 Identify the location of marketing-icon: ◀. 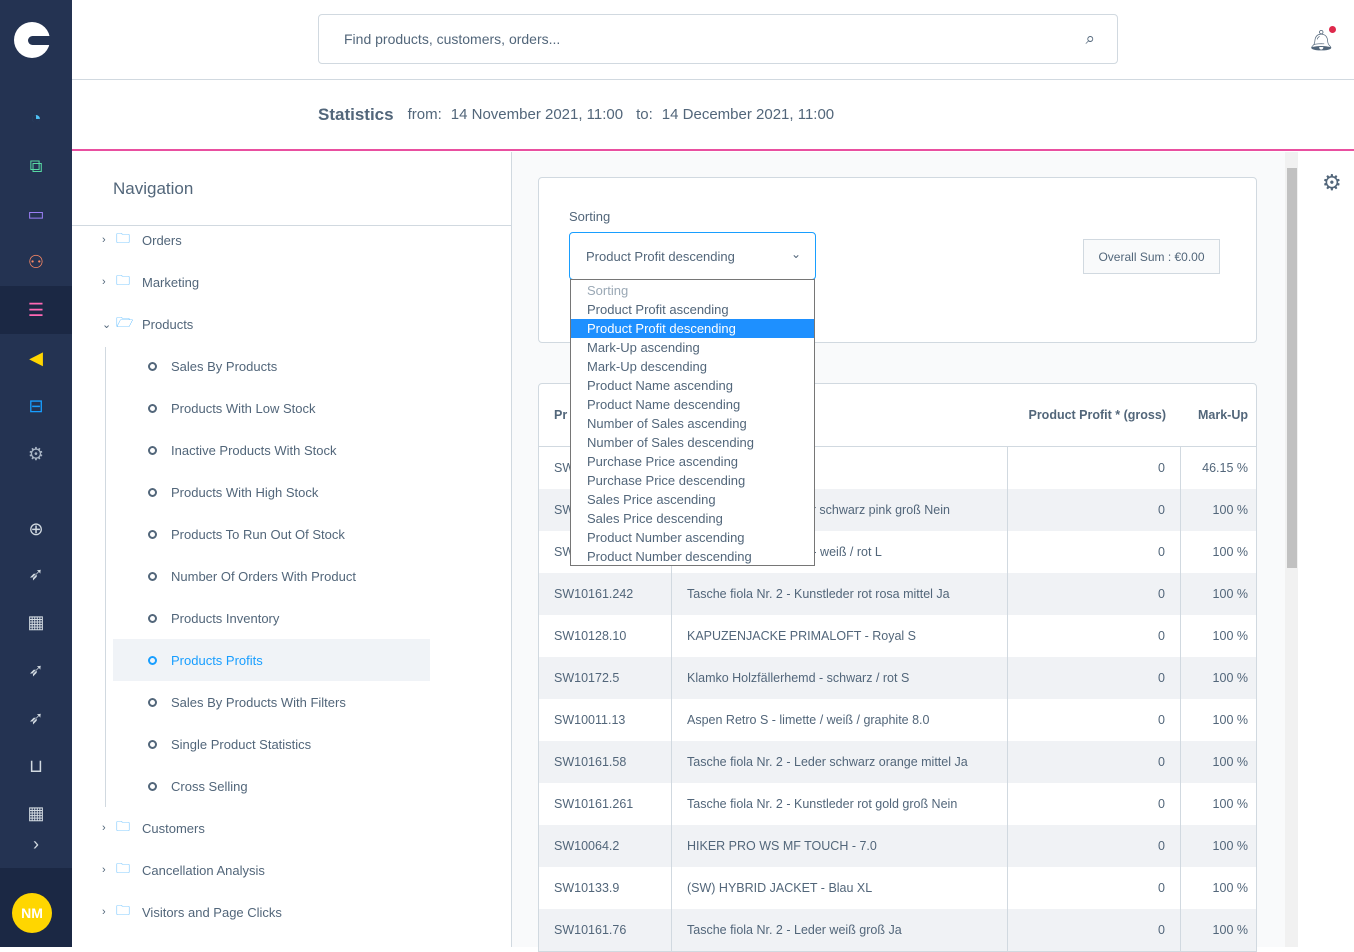
(36, 358).